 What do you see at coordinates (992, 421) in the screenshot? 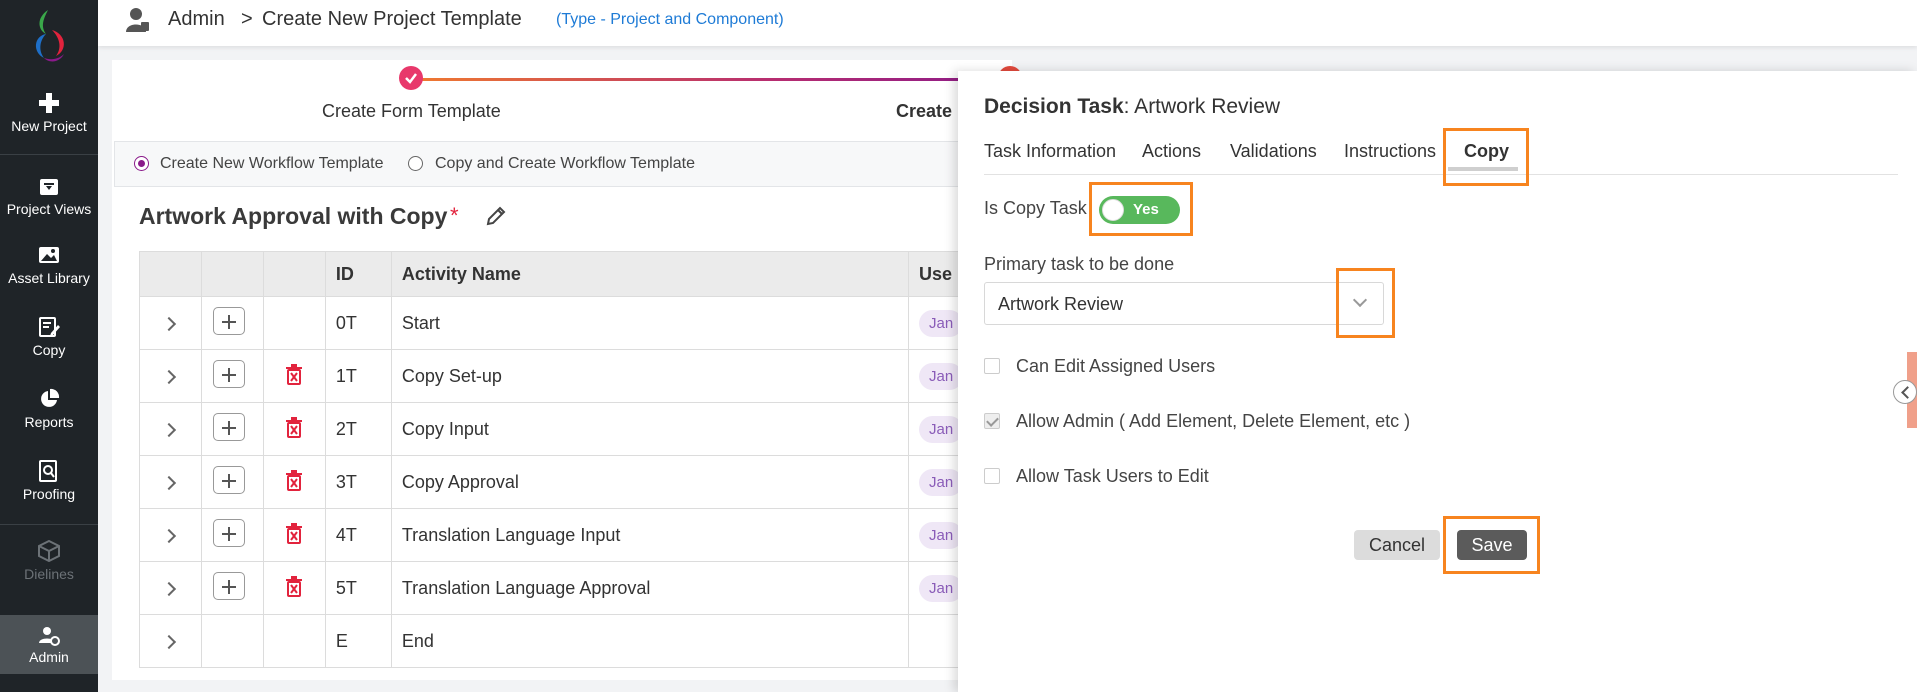
I see `allow-admin-checkbox` at bounding box center [992, 421].